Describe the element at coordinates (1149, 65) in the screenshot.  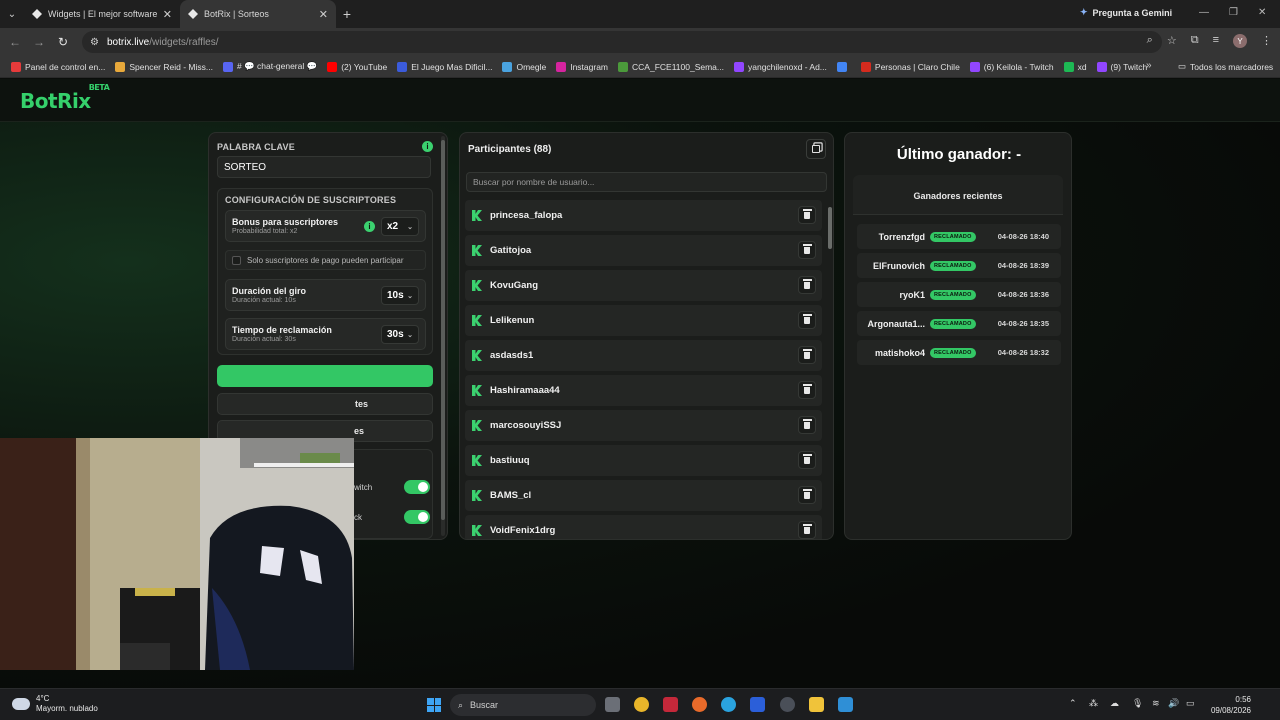
I see `bookmarks-overflow-icon: »` at that location.